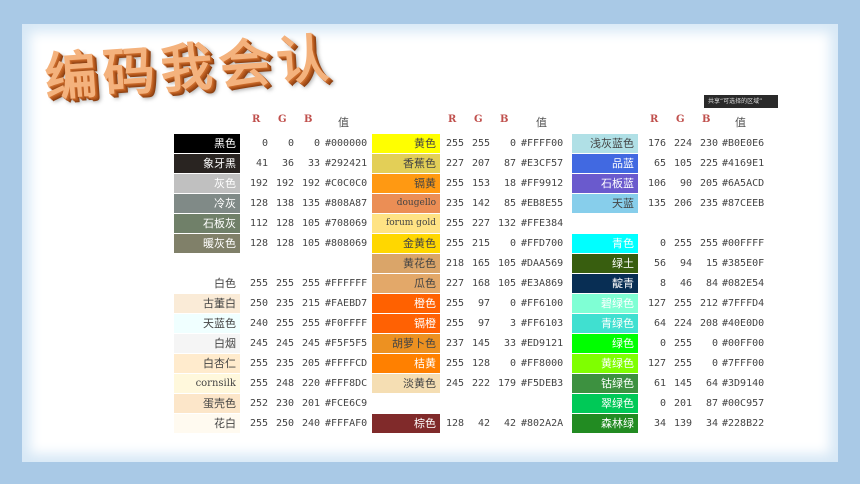 The image size is (860, 484). Describe the element at coordinates (346, 163) in the screenshot. I see `hex-value: #292421` at that location.